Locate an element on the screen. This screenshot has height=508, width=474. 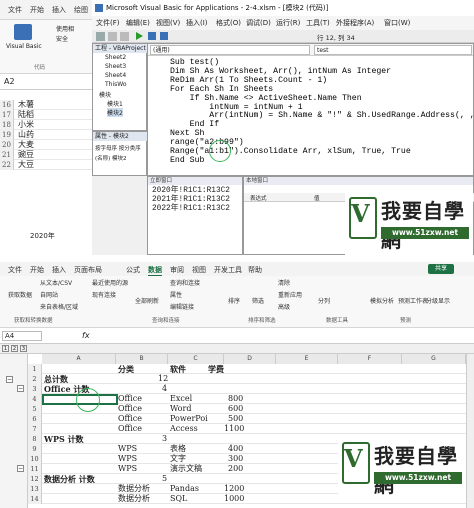
cell: 山药 is located at coordinates (26, 135).